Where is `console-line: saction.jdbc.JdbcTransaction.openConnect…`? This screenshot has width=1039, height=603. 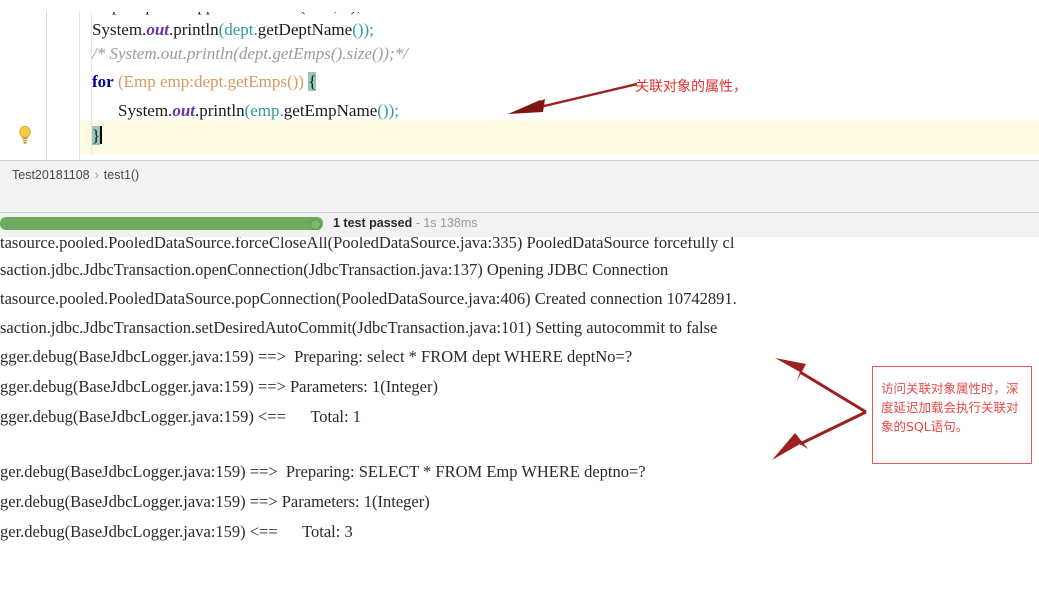 console-line: saction.jdbc.JdbcTransaction.openConnect… is located at coordinates (334, 269).